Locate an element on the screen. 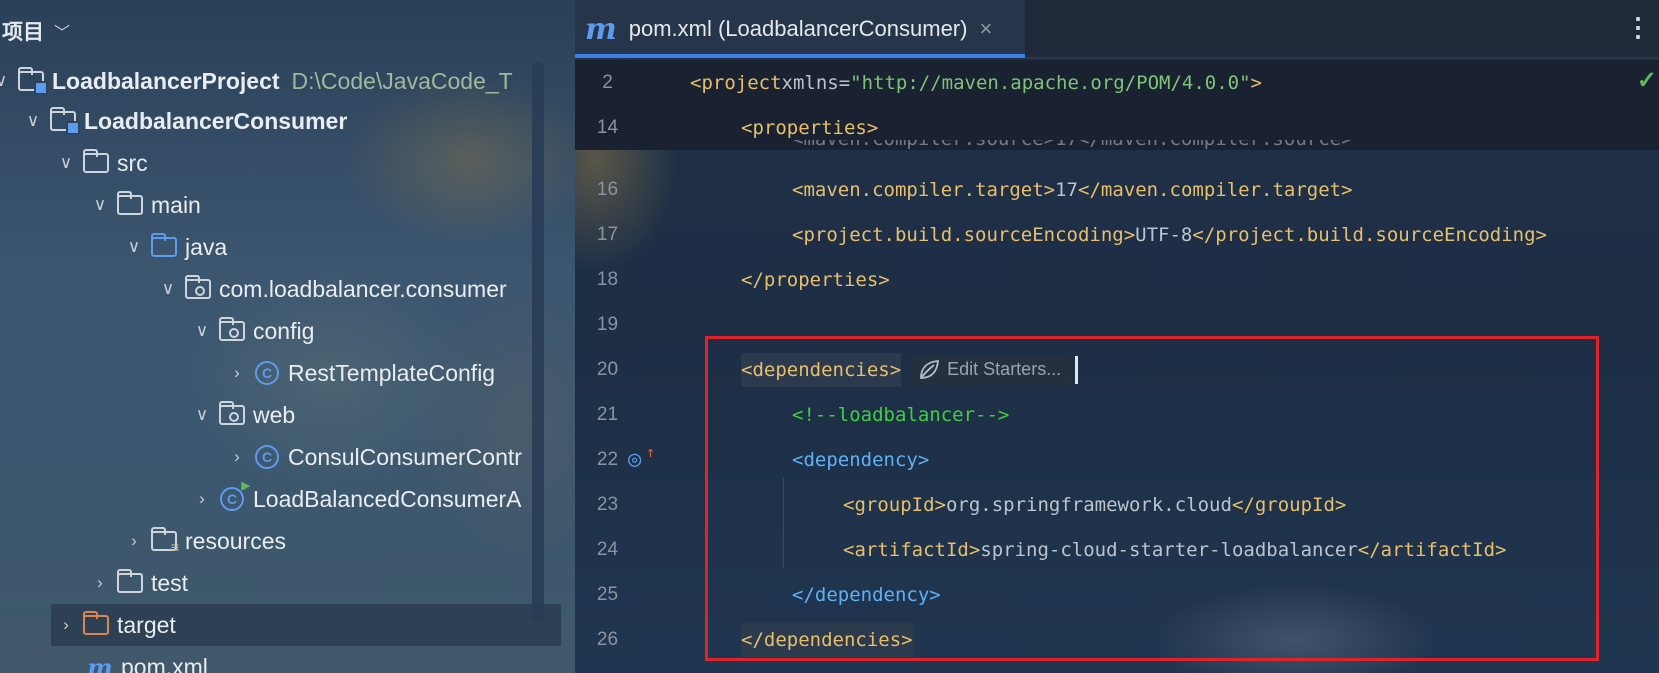 The height and width of the screenshot is (673, 1659). line-number: 24 is located at coordinates (607, 549).